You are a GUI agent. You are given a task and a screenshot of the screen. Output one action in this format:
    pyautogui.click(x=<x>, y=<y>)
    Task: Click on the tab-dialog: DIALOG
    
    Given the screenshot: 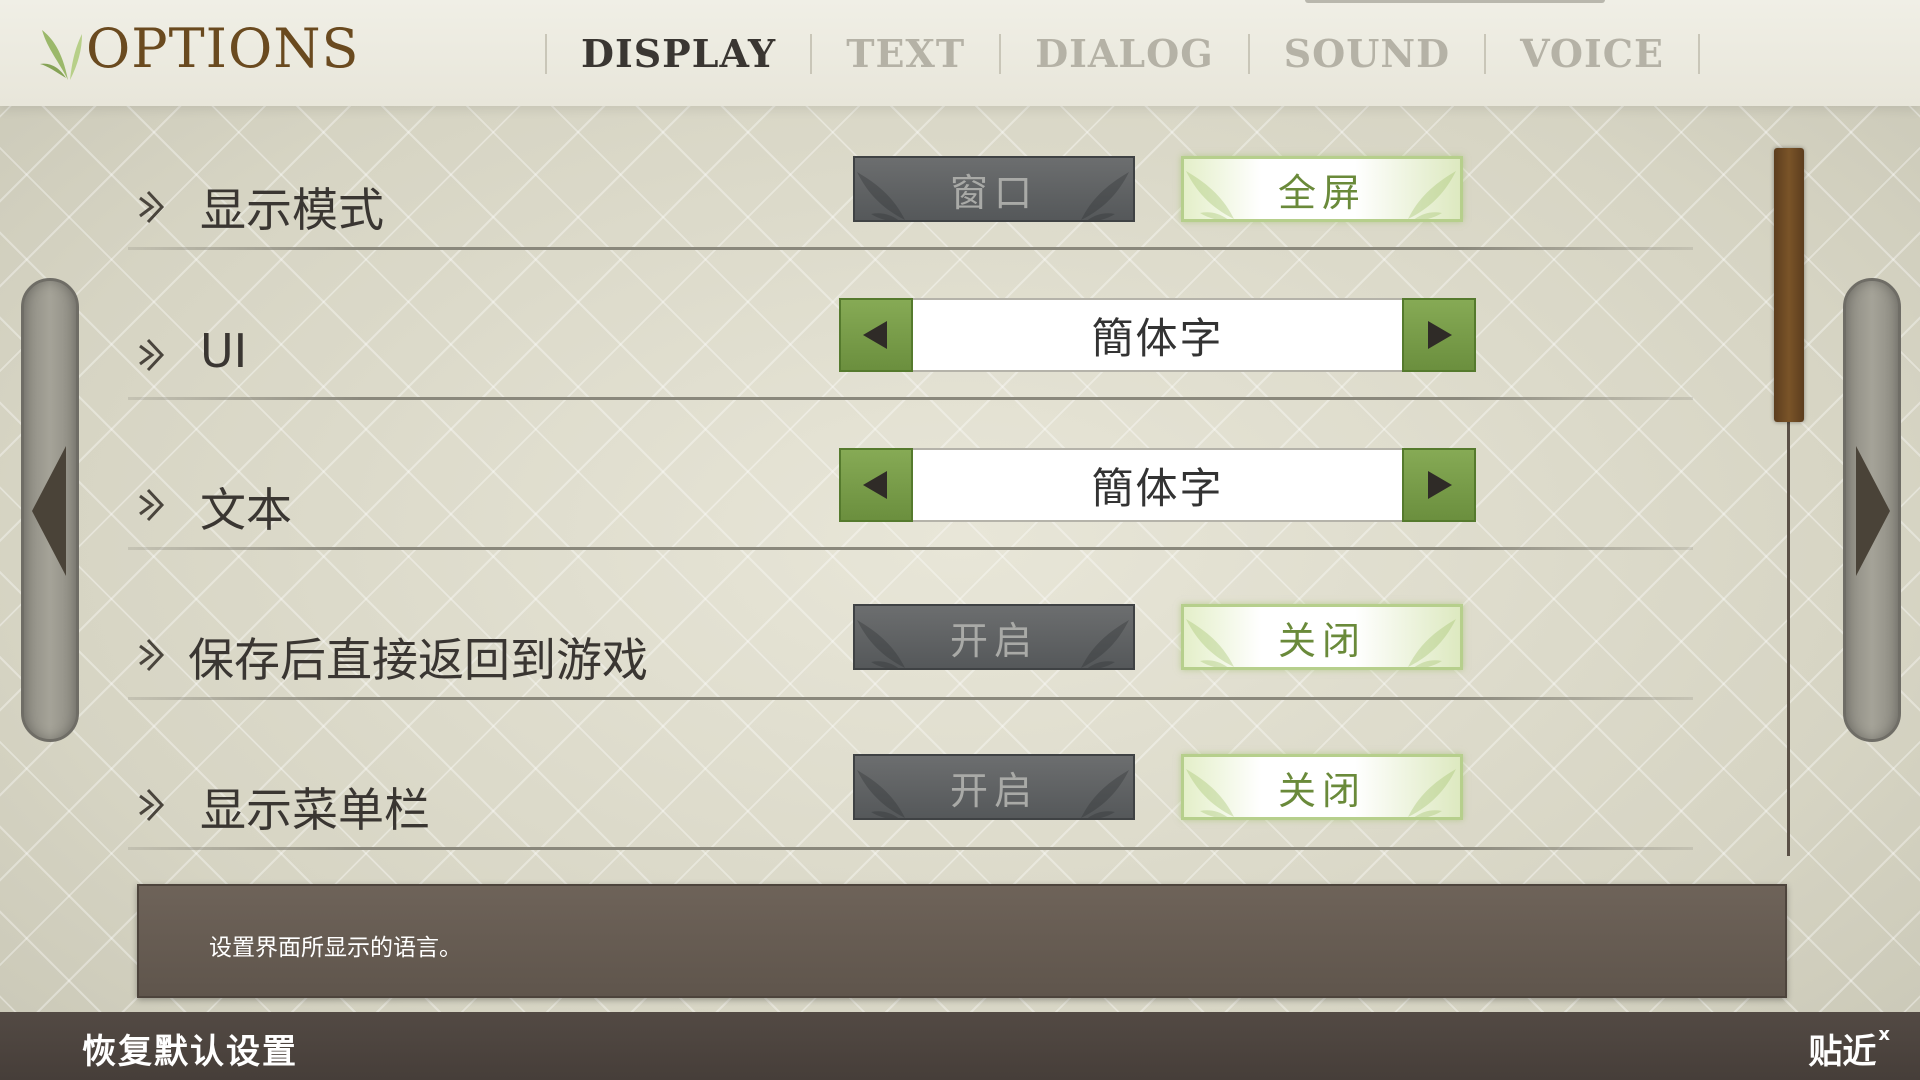 What is the action you would take?
    pyautogui.click(x=1124, y=54)
    